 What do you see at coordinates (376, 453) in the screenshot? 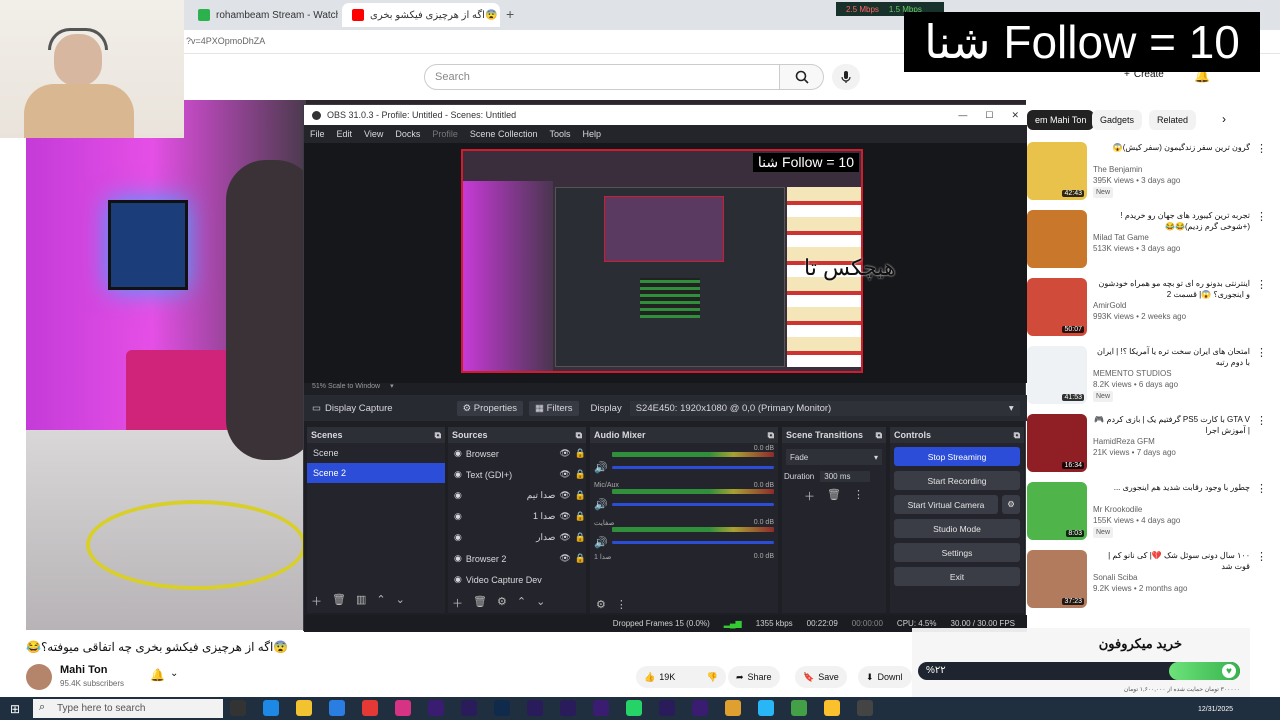
I see `scene-item: Scene` at bounding box center [376, 453].